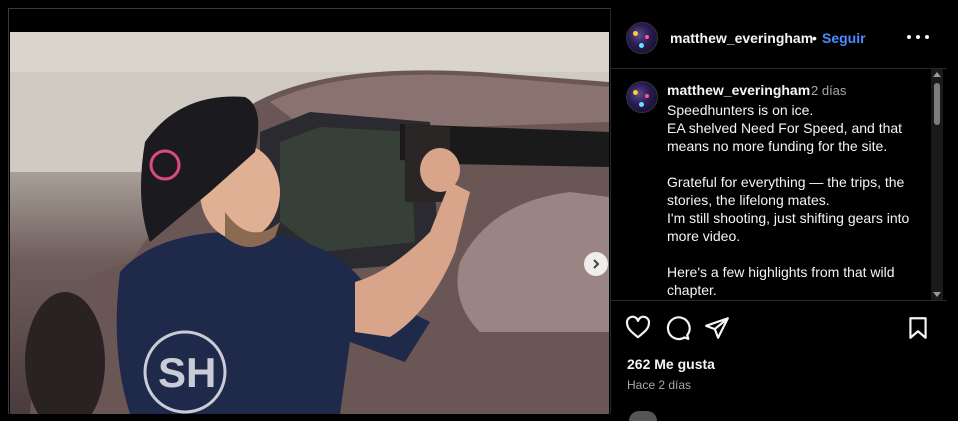  I want to click on caption-username: matthew_everingham, so click(738, 90).